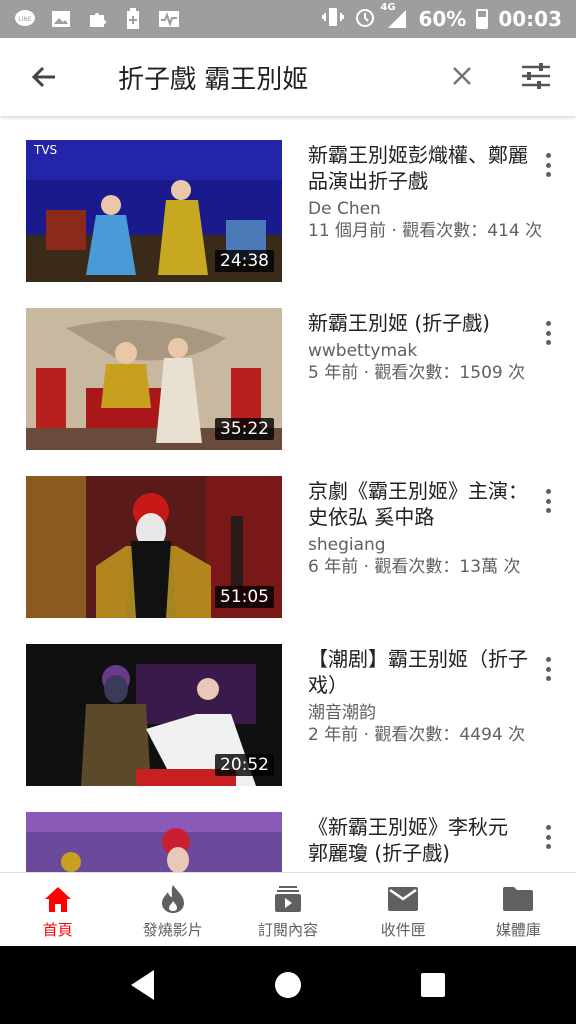 The image size is (576, 1024). I want to click on video-info: 2 年前 · 觀看次數：4494 次, so click(417, 735).